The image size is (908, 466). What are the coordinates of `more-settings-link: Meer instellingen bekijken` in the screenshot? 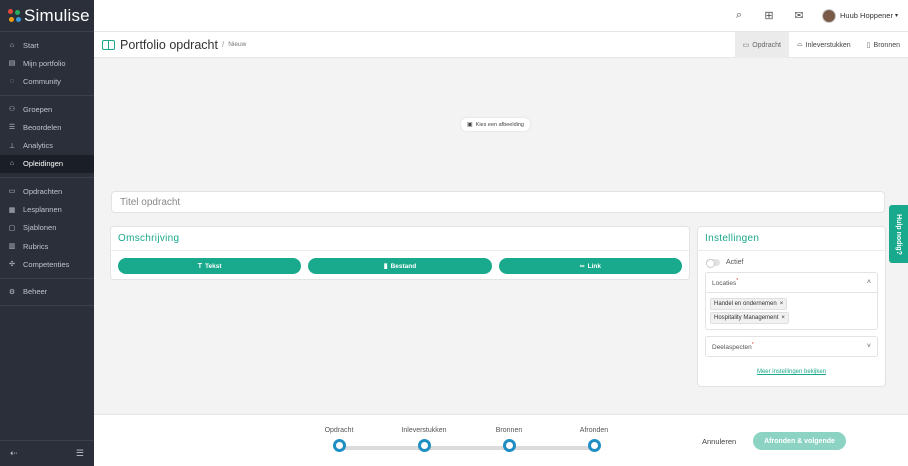 It's located at (791, 372).